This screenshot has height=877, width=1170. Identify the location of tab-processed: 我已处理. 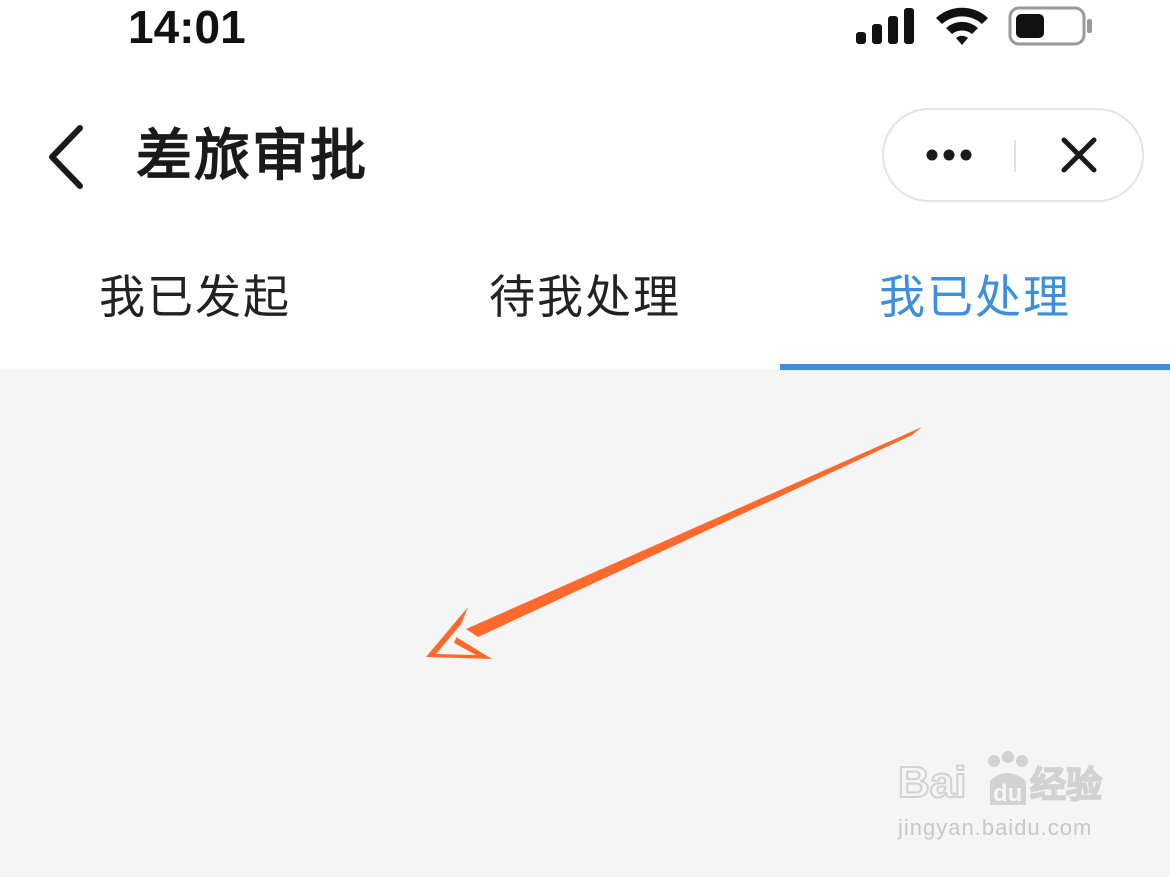
(975, 310).